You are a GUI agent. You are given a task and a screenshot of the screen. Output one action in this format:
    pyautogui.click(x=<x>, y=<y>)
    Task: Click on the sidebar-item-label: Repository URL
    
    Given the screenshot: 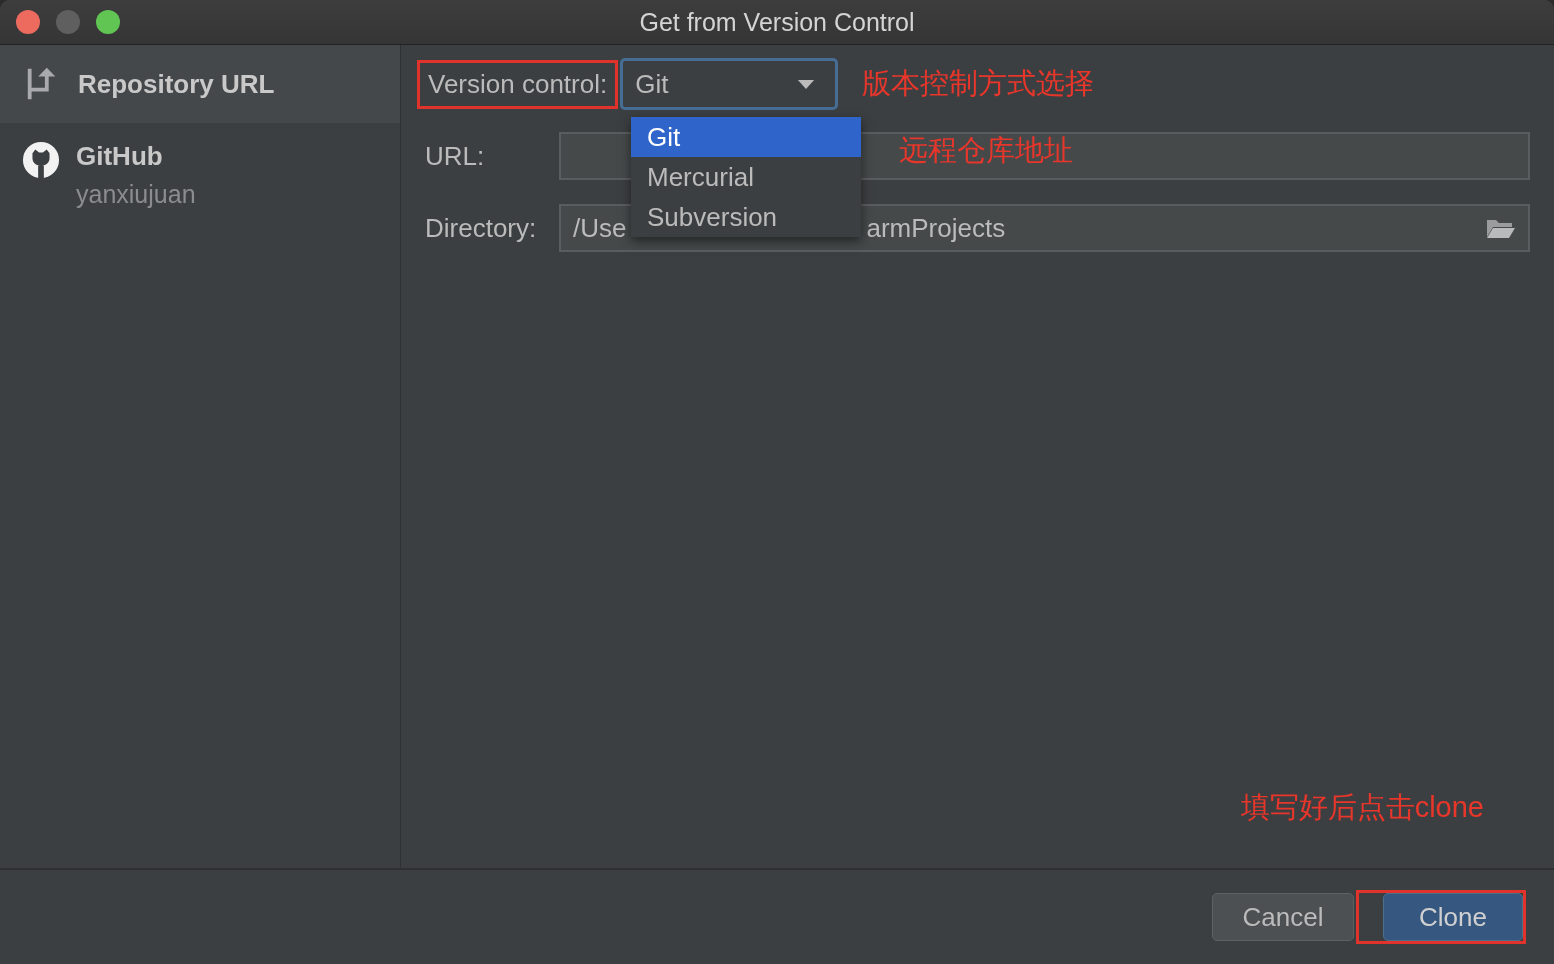 What is the action you would take?
    pyautogui.click(x=176, y=84)
    